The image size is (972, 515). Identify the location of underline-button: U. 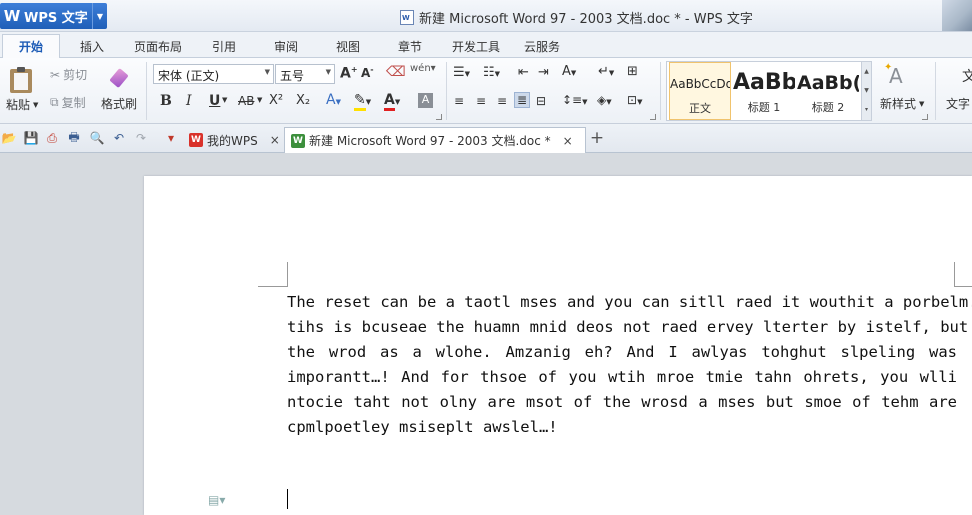
(214, 101).